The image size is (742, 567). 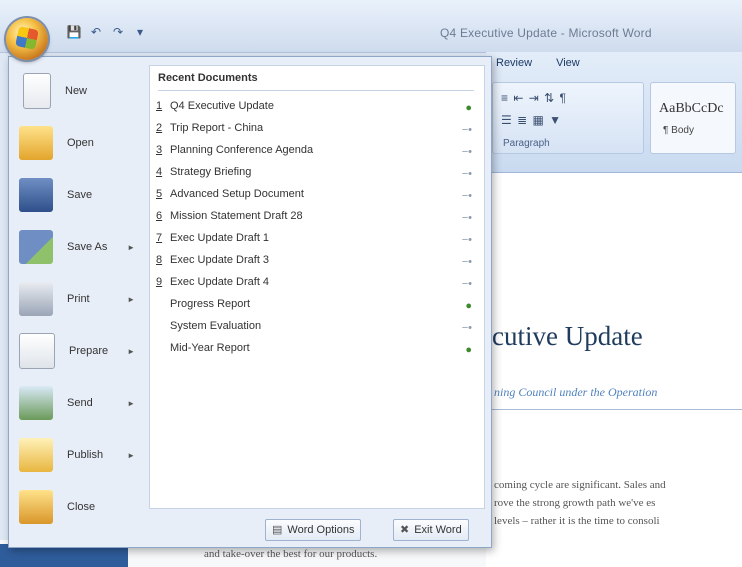 What do you see at coordinates (317, 265) in the screenshot?
I see `recent-document: 8 Exec Update Draft 3 −•` at bounding box center [317, 265].